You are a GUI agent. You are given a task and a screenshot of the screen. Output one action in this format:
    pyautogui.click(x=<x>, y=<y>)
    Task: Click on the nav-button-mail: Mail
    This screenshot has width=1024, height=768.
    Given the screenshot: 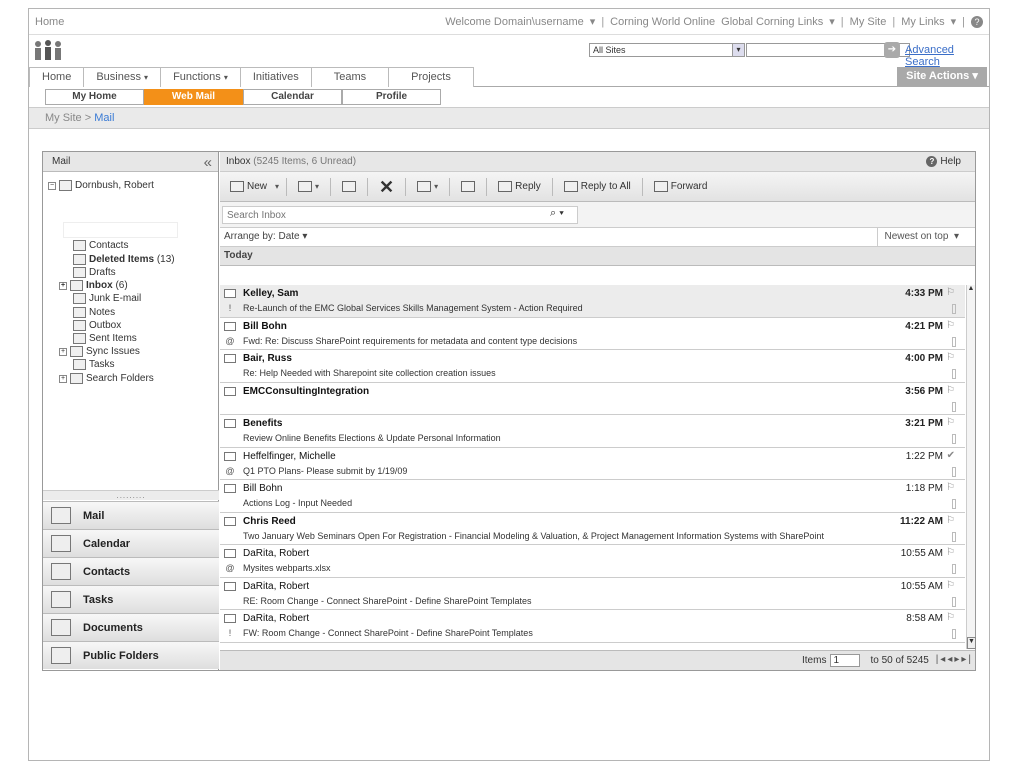 What is the action you would take?
    pyautogui.click(x=131, y=515)
    